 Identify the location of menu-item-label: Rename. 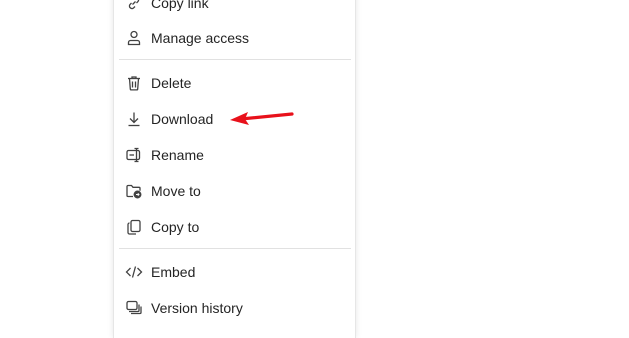
(177, 155).